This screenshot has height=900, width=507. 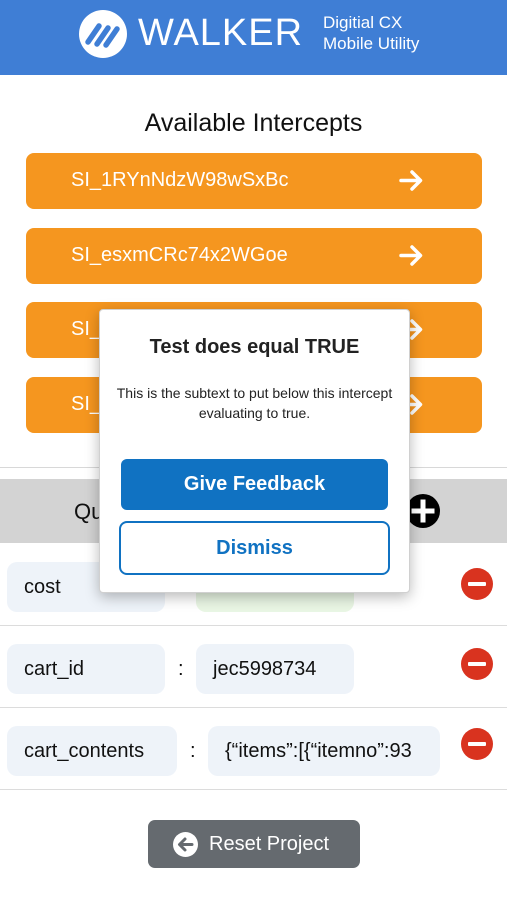 I want to click on param-key-field: cart_contents, so click(x=92, y=751).